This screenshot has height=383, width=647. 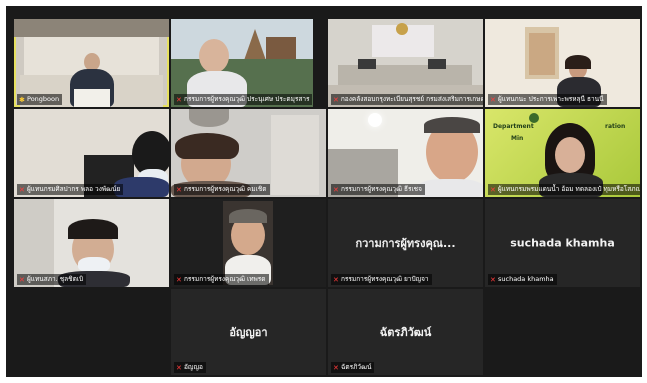 I want to click on participant-name-label: ✕ กรรมการผู้ทรงคุณวุฒิ ยาปัญจา, so click(x=381, y=279).